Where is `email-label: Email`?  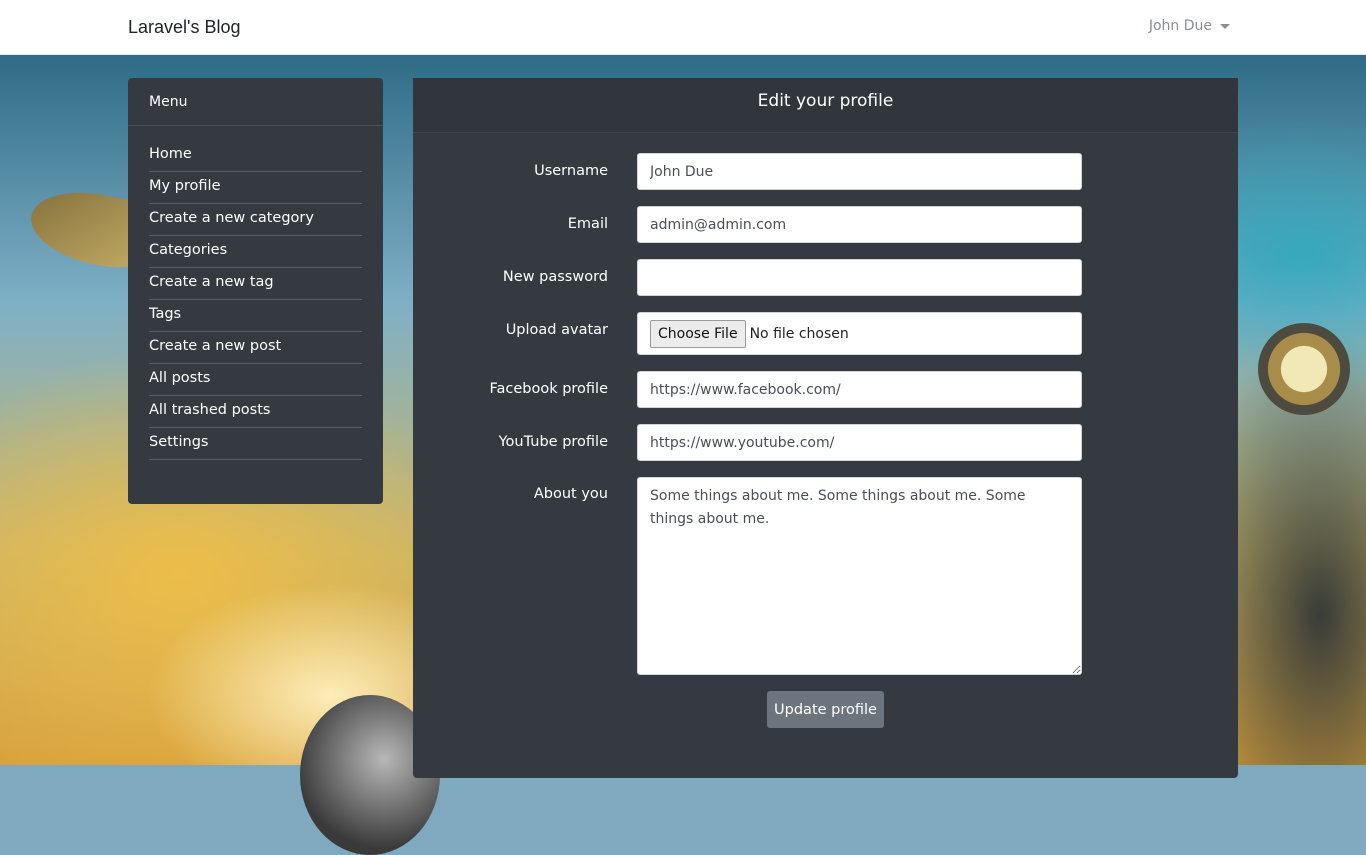
email-label: Email is located at coordinates (587, 224).